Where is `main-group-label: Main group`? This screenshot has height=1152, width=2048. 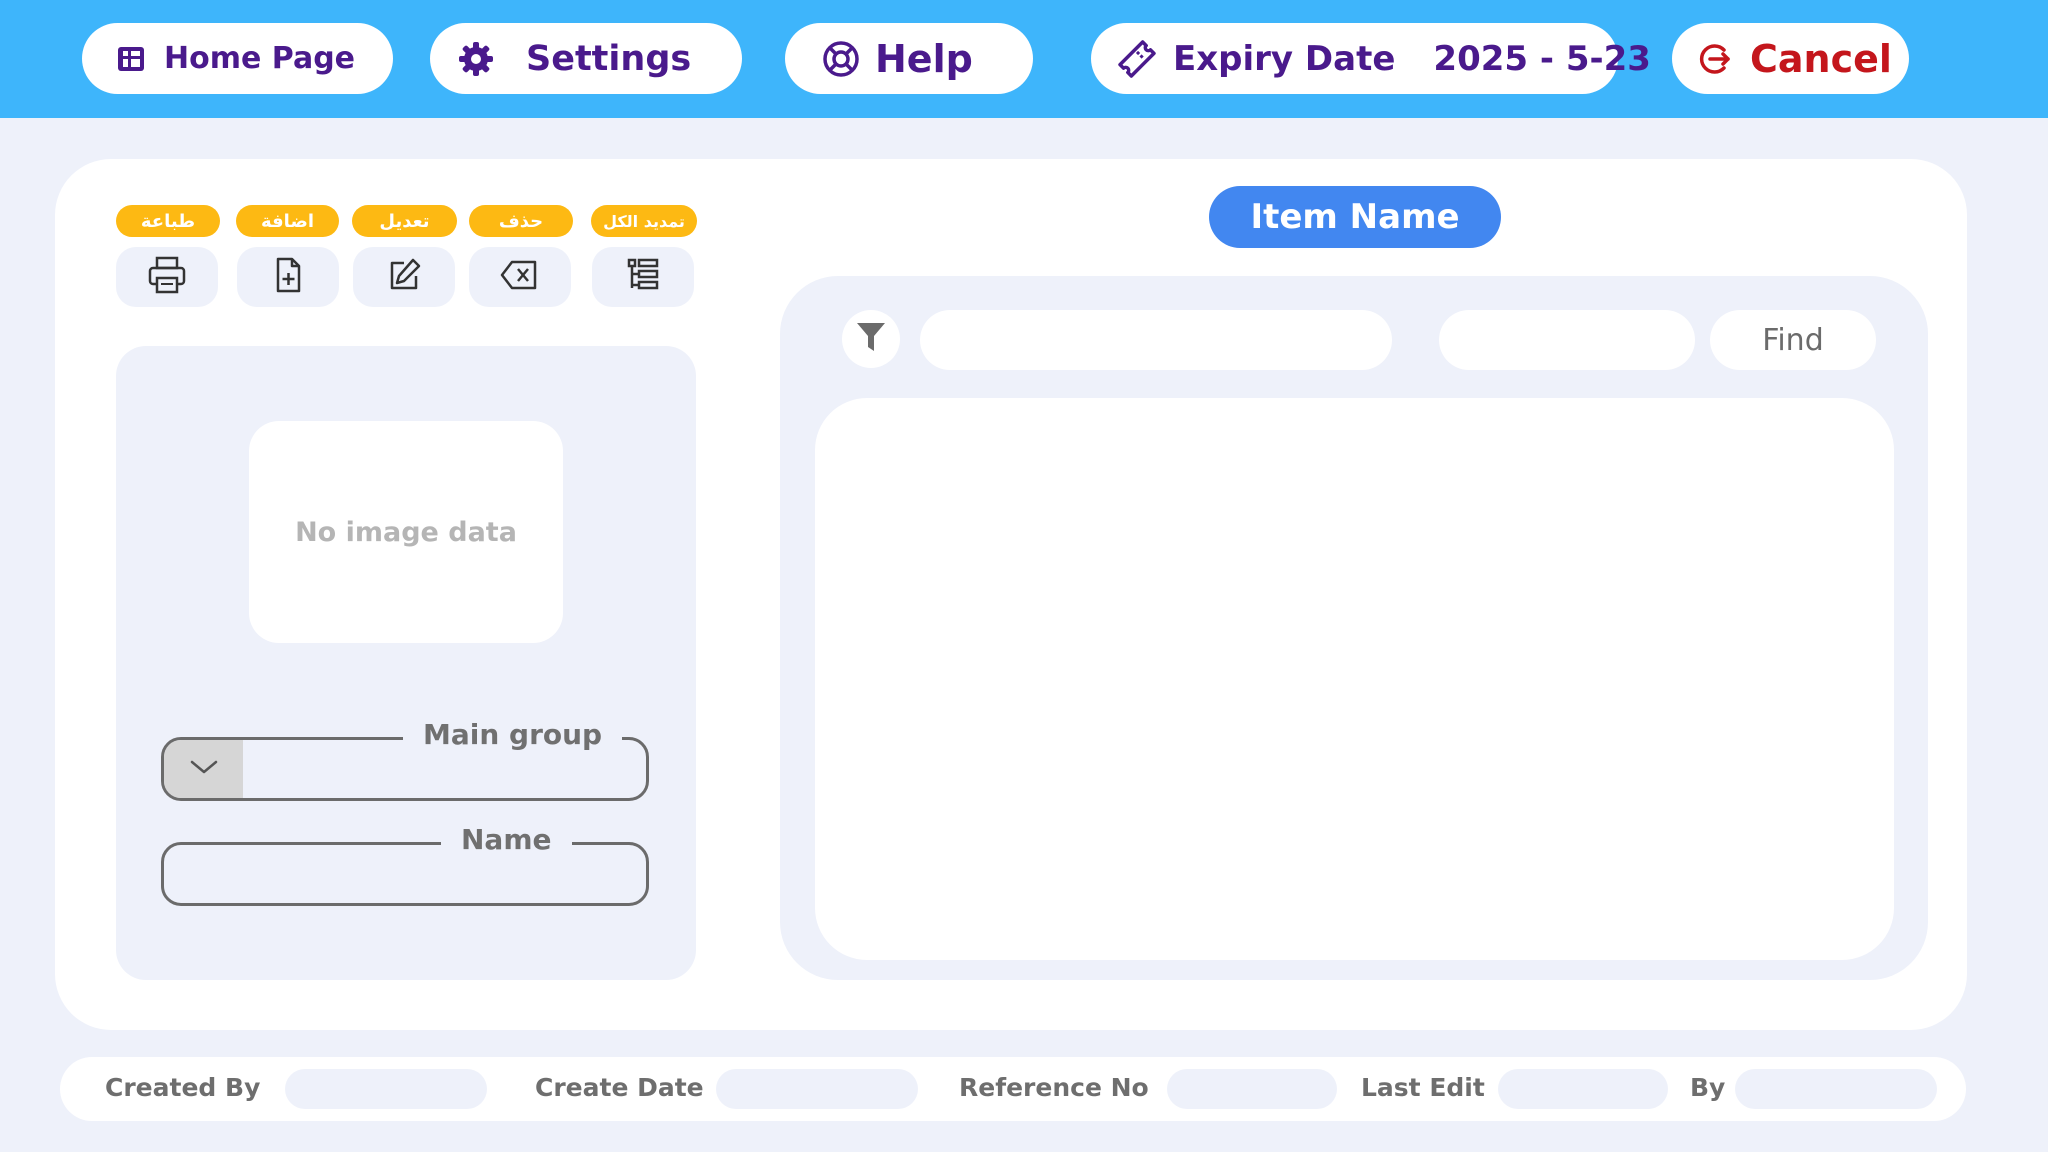
main-group-label: Main group is located at coordinates (513, 734).